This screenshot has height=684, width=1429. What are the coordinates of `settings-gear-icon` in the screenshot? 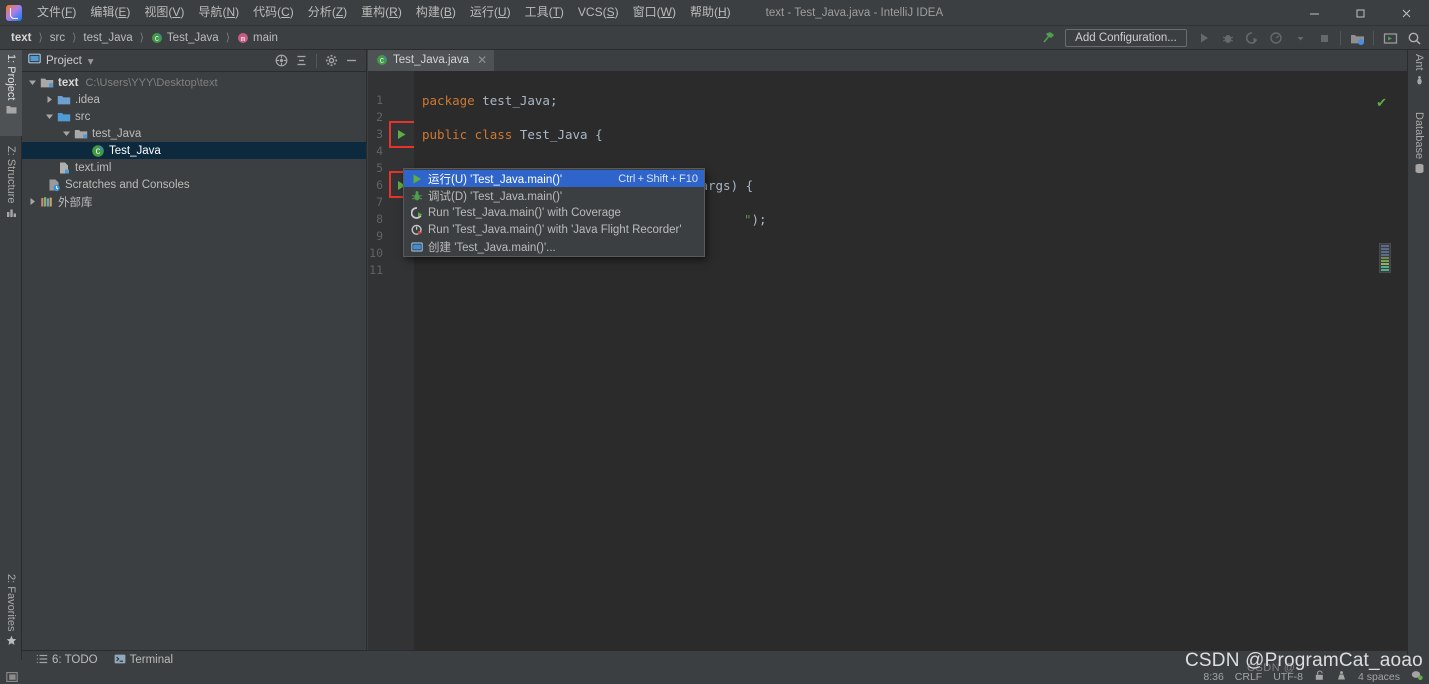 It's located at (331, 60).